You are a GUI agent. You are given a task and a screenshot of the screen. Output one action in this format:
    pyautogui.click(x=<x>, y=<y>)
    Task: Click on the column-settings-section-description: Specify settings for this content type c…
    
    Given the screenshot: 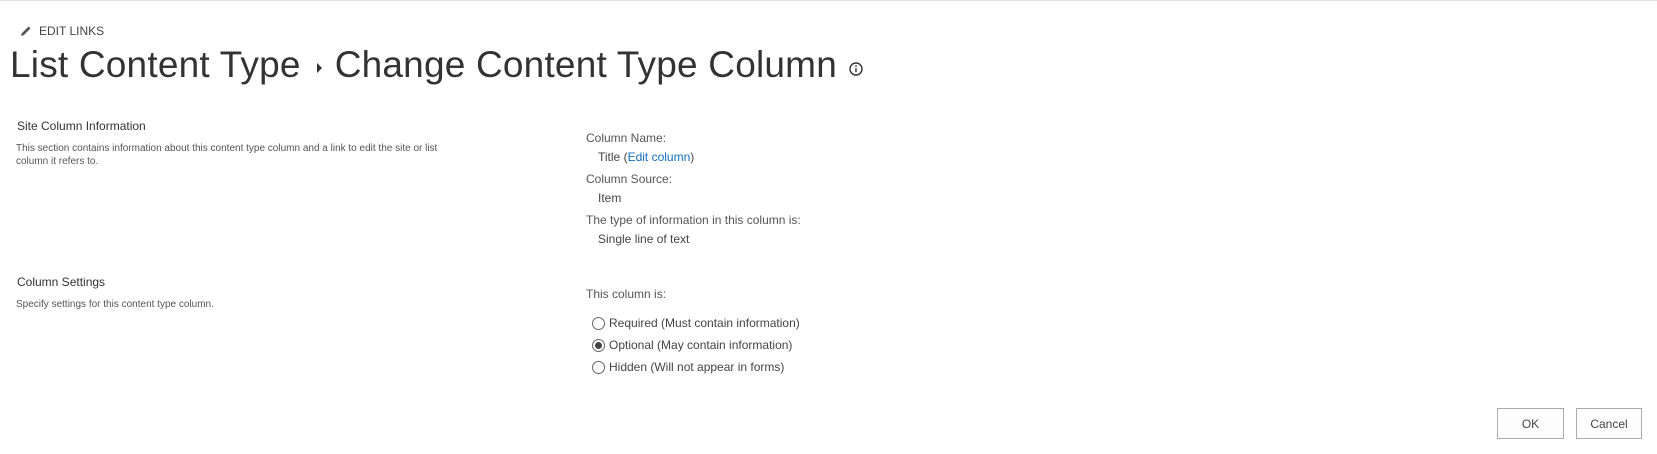 What is the action you would take?
    pyautogui.click(x=115, y=304)
    